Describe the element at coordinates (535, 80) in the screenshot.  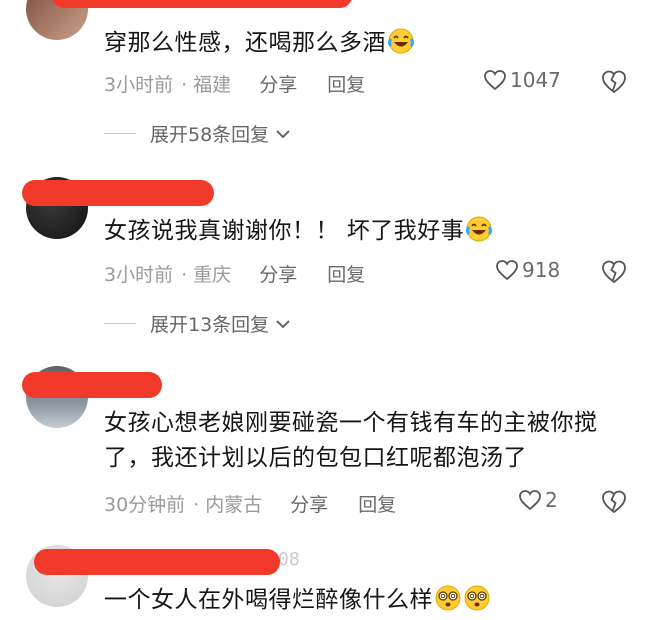
I see `like-count: 1047` at that location.